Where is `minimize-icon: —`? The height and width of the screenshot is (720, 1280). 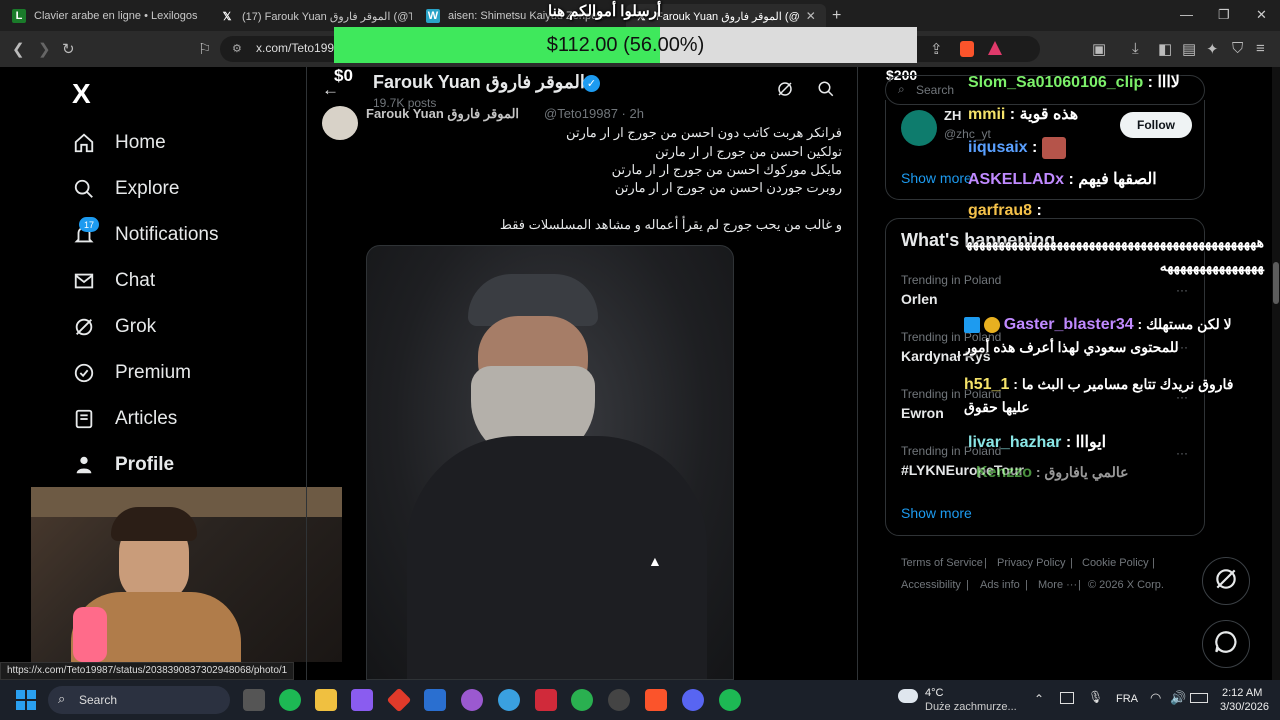
minimize-icon: — is located at coordinates (1186, 14).